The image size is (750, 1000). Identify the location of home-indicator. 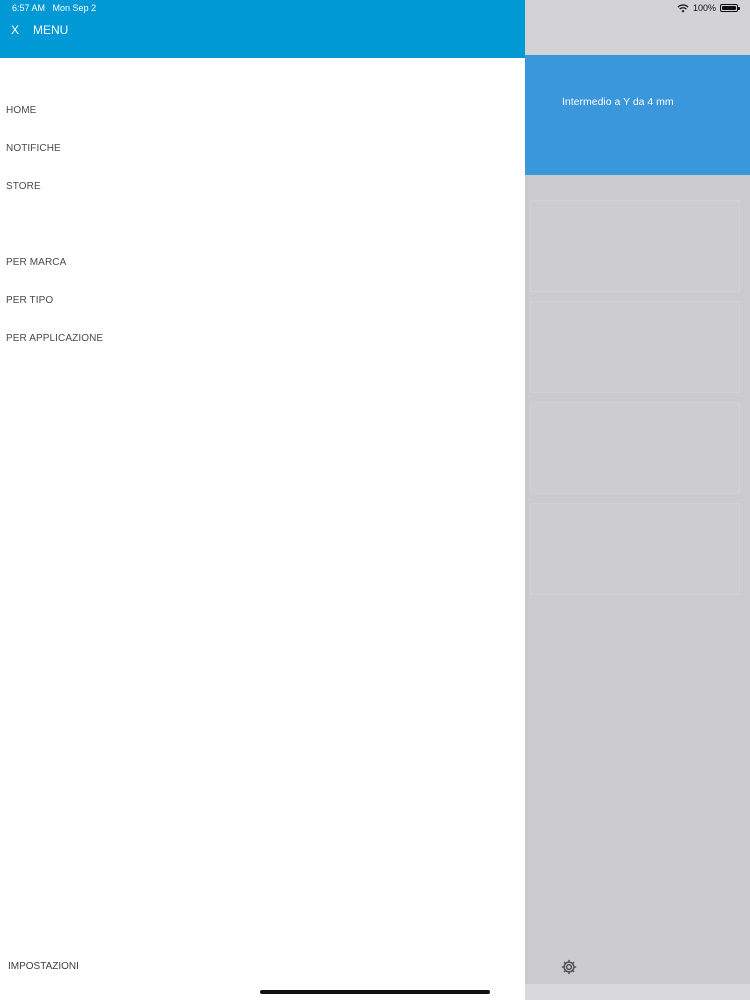
(375, 992).